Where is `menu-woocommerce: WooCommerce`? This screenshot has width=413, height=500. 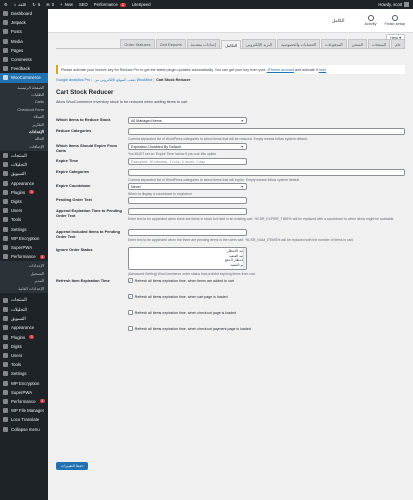 menu-woocommerce: WooCommerce is located at coordinates (24, 78).